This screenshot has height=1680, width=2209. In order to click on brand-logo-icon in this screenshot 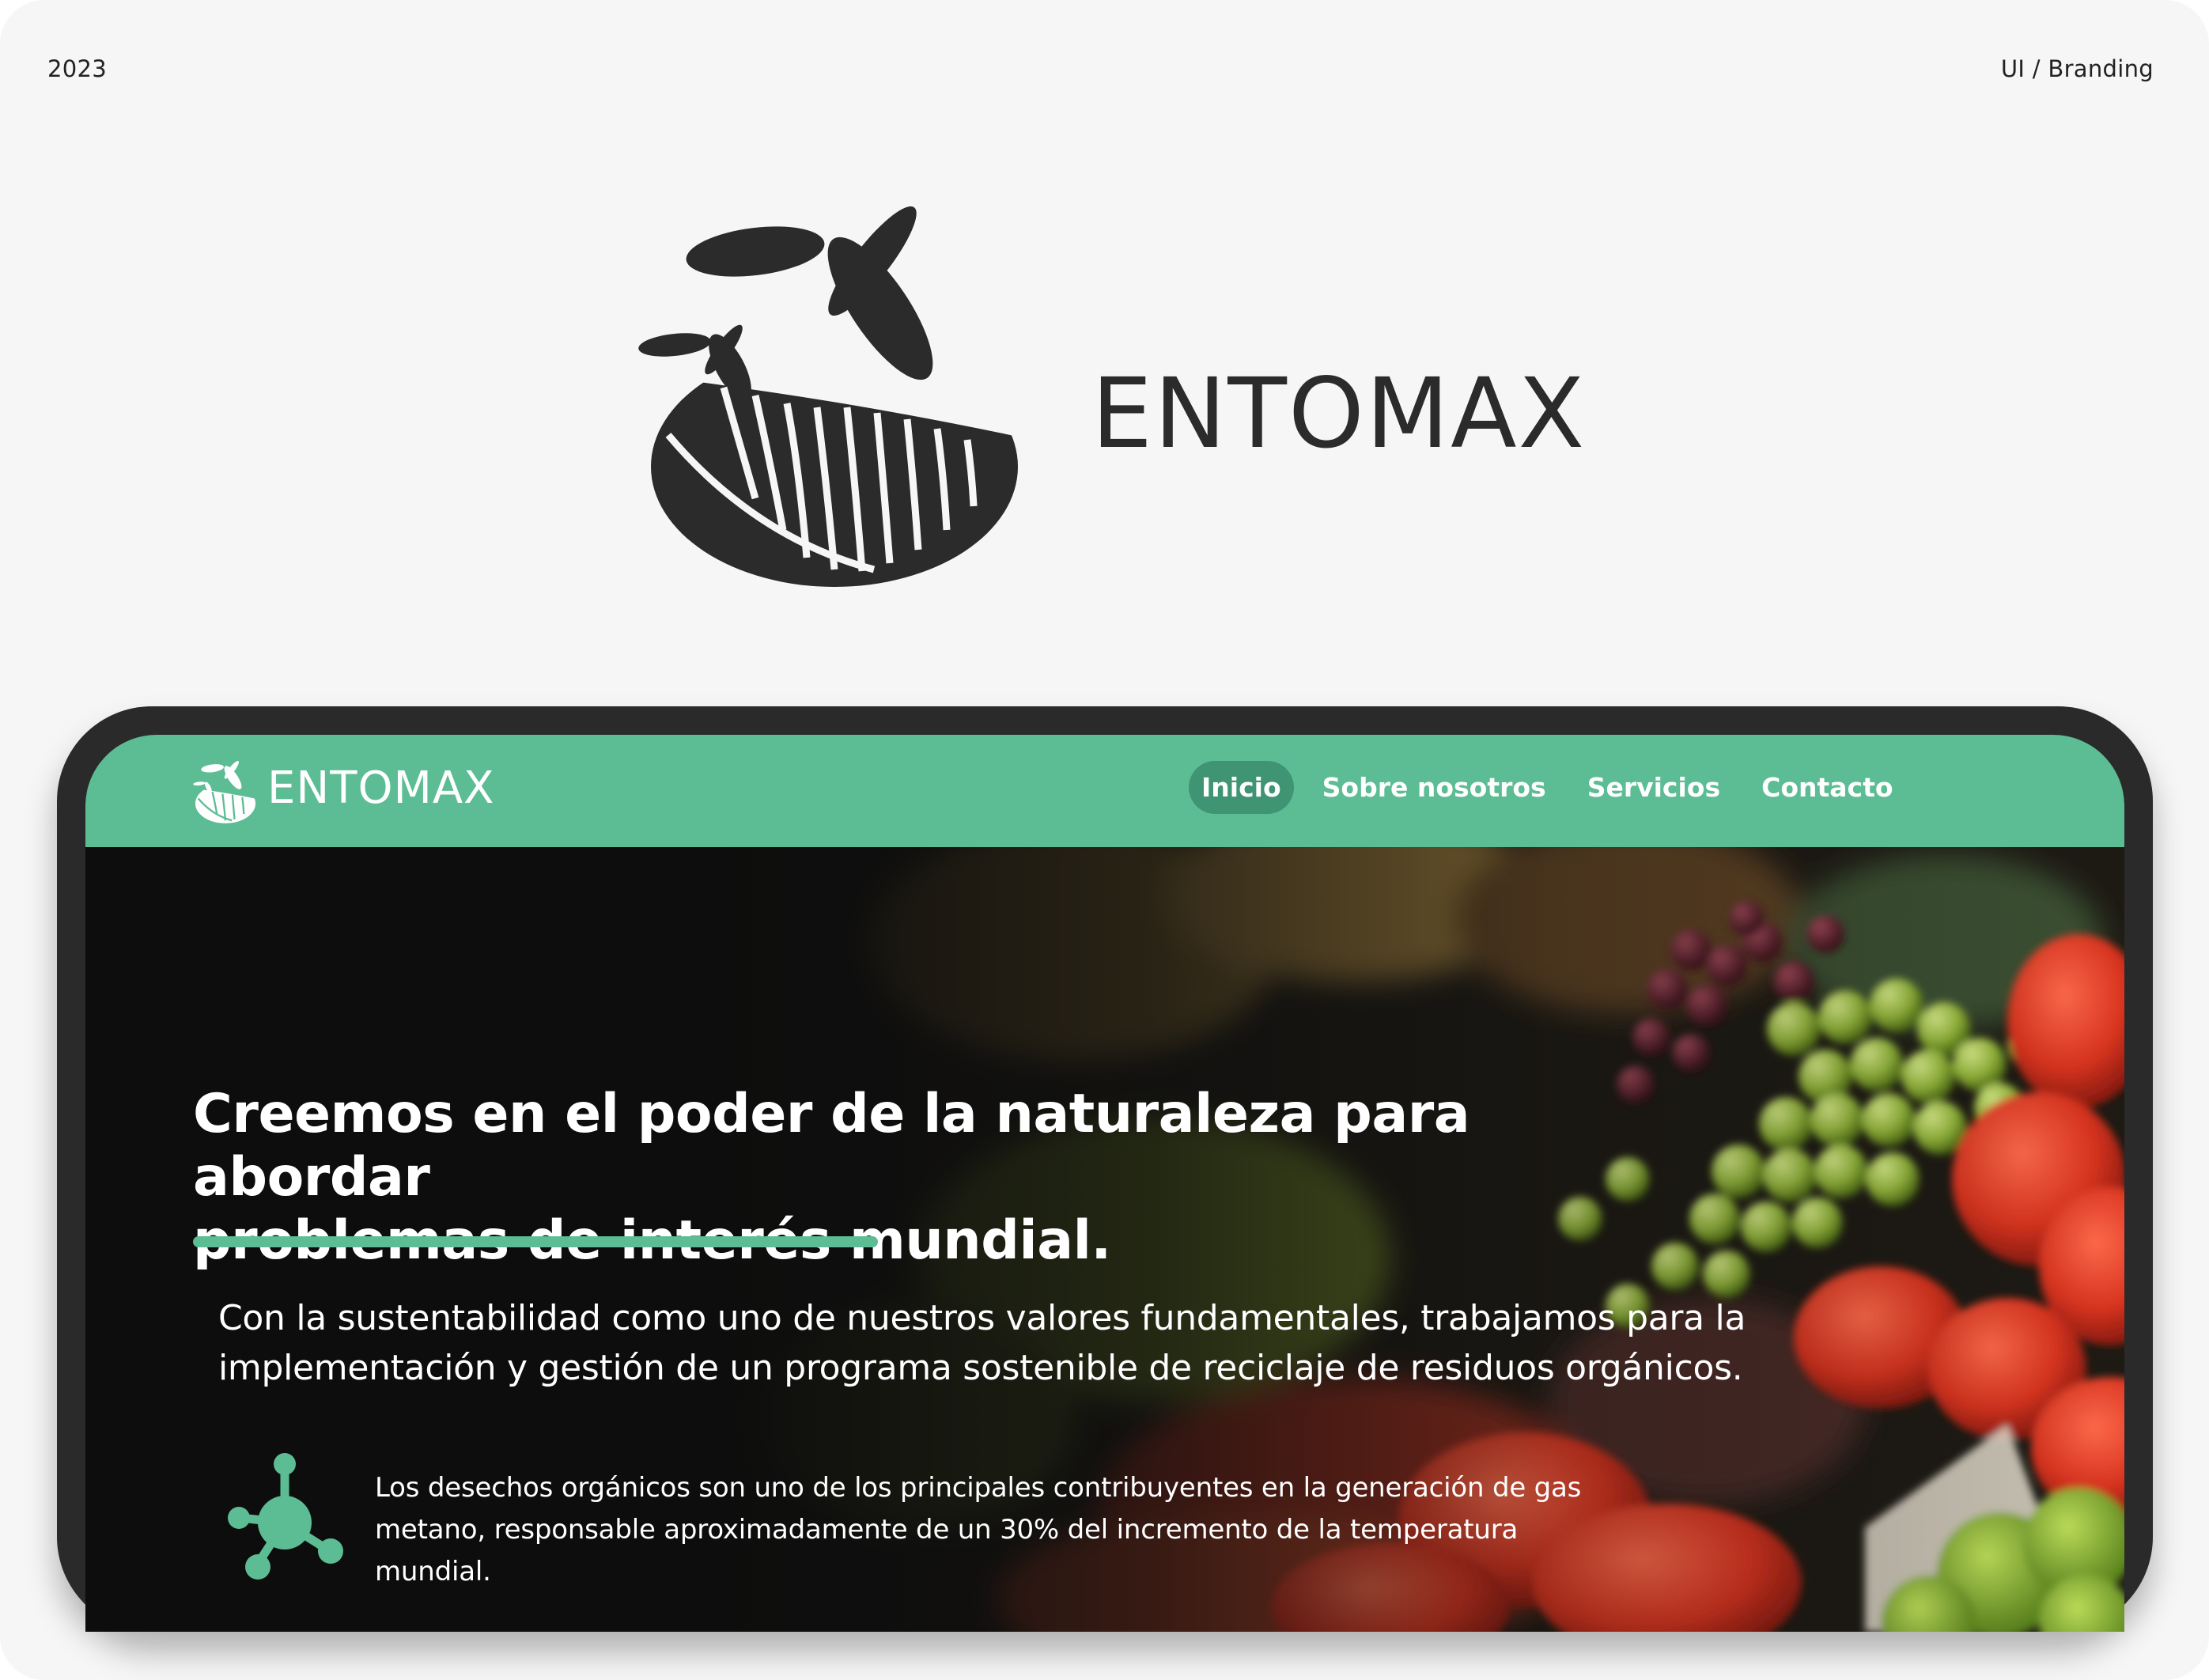, I will do `click(225, 792)`.